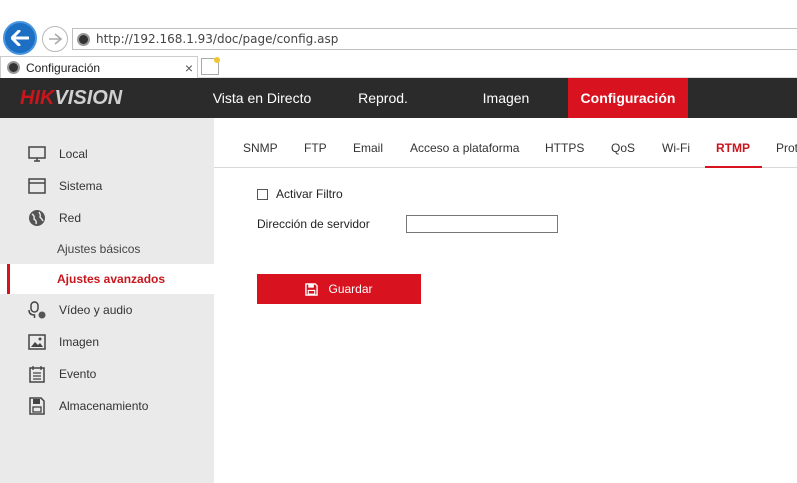  Describe the element at coordinates (309, 194) in the screenshot. I see `enable-filter-label: Activar Filtro` at that location.